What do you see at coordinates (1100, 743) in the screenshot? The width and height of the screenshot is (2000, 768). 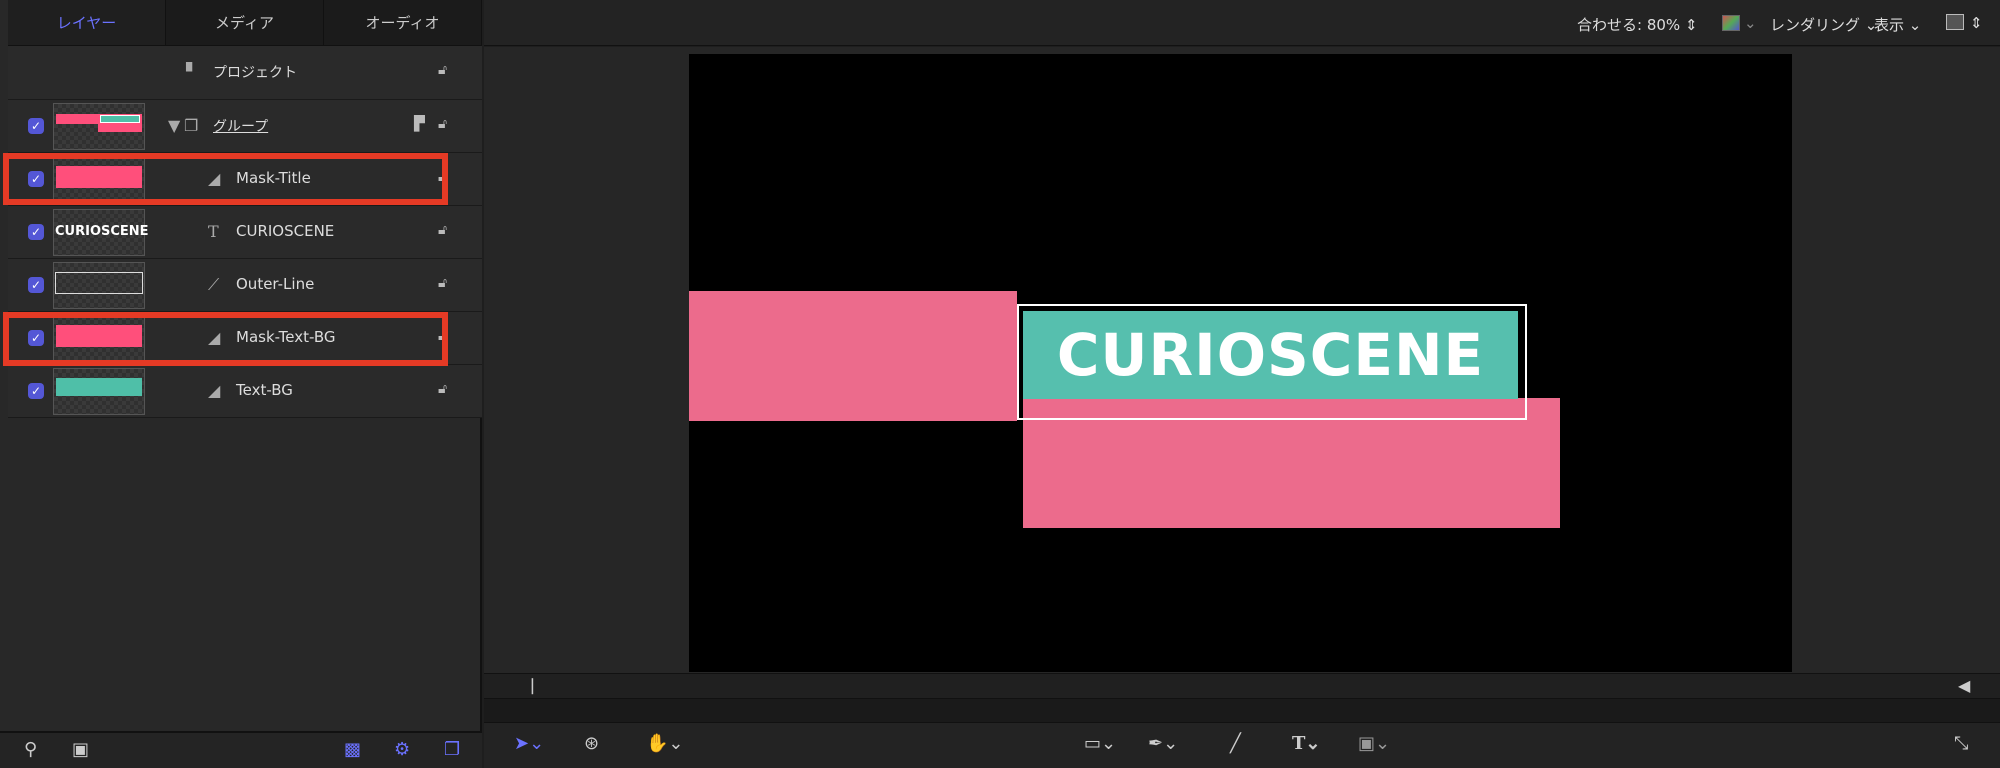 I see `shape-tool-icon: ▭⌄` at bounding box center [1100, 743].